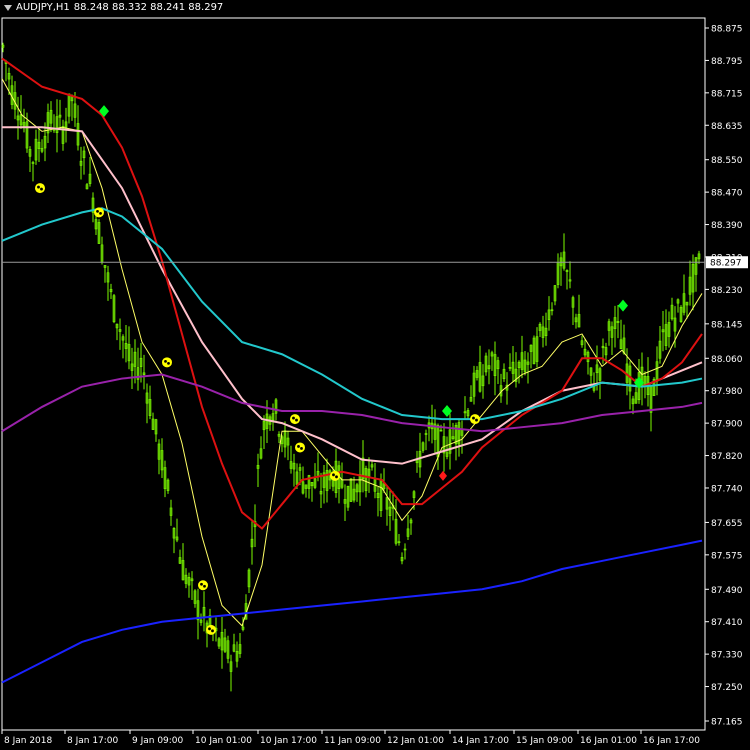 Image resolution: width=750 pixels, height=750 pixels. Describe the element at coordinates (727, 291) in the screenshot. I see `y-tick-label: 88.230` at that location.